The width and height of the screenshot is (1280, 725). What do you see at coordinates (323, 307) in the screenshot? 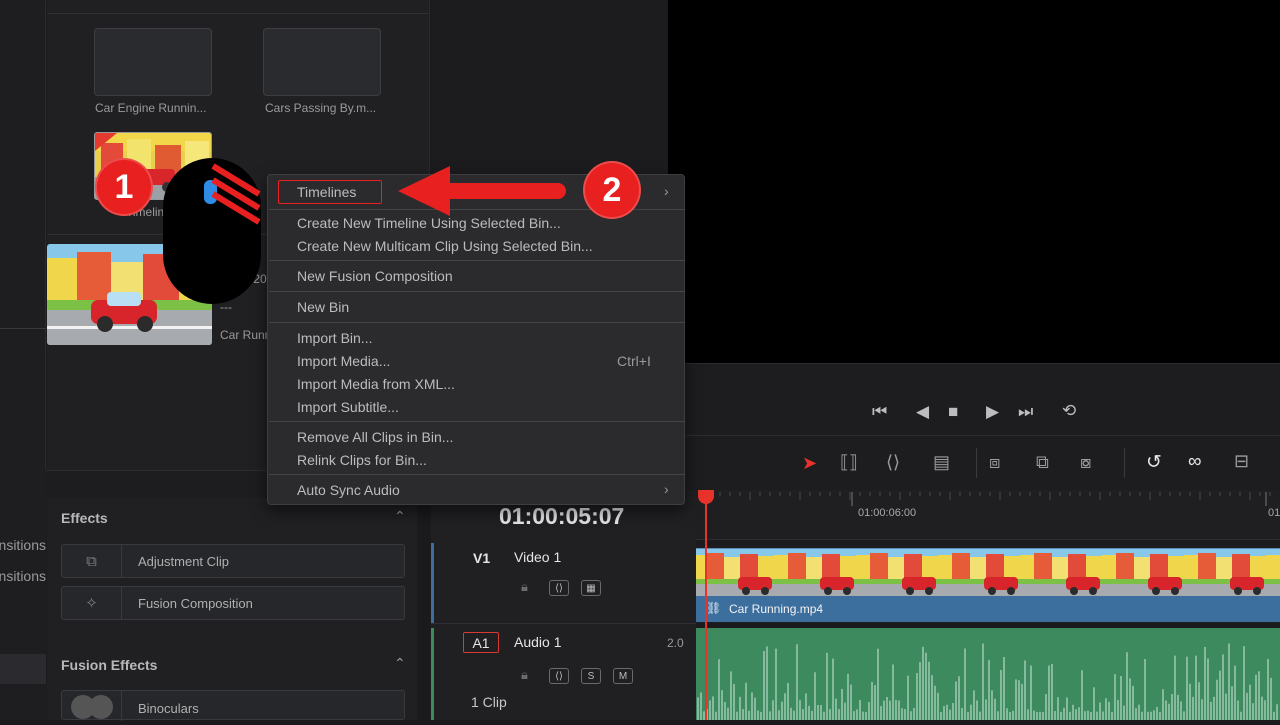
I see `menu-item-new-bin: New Bin` at bounding box center [323, 307].